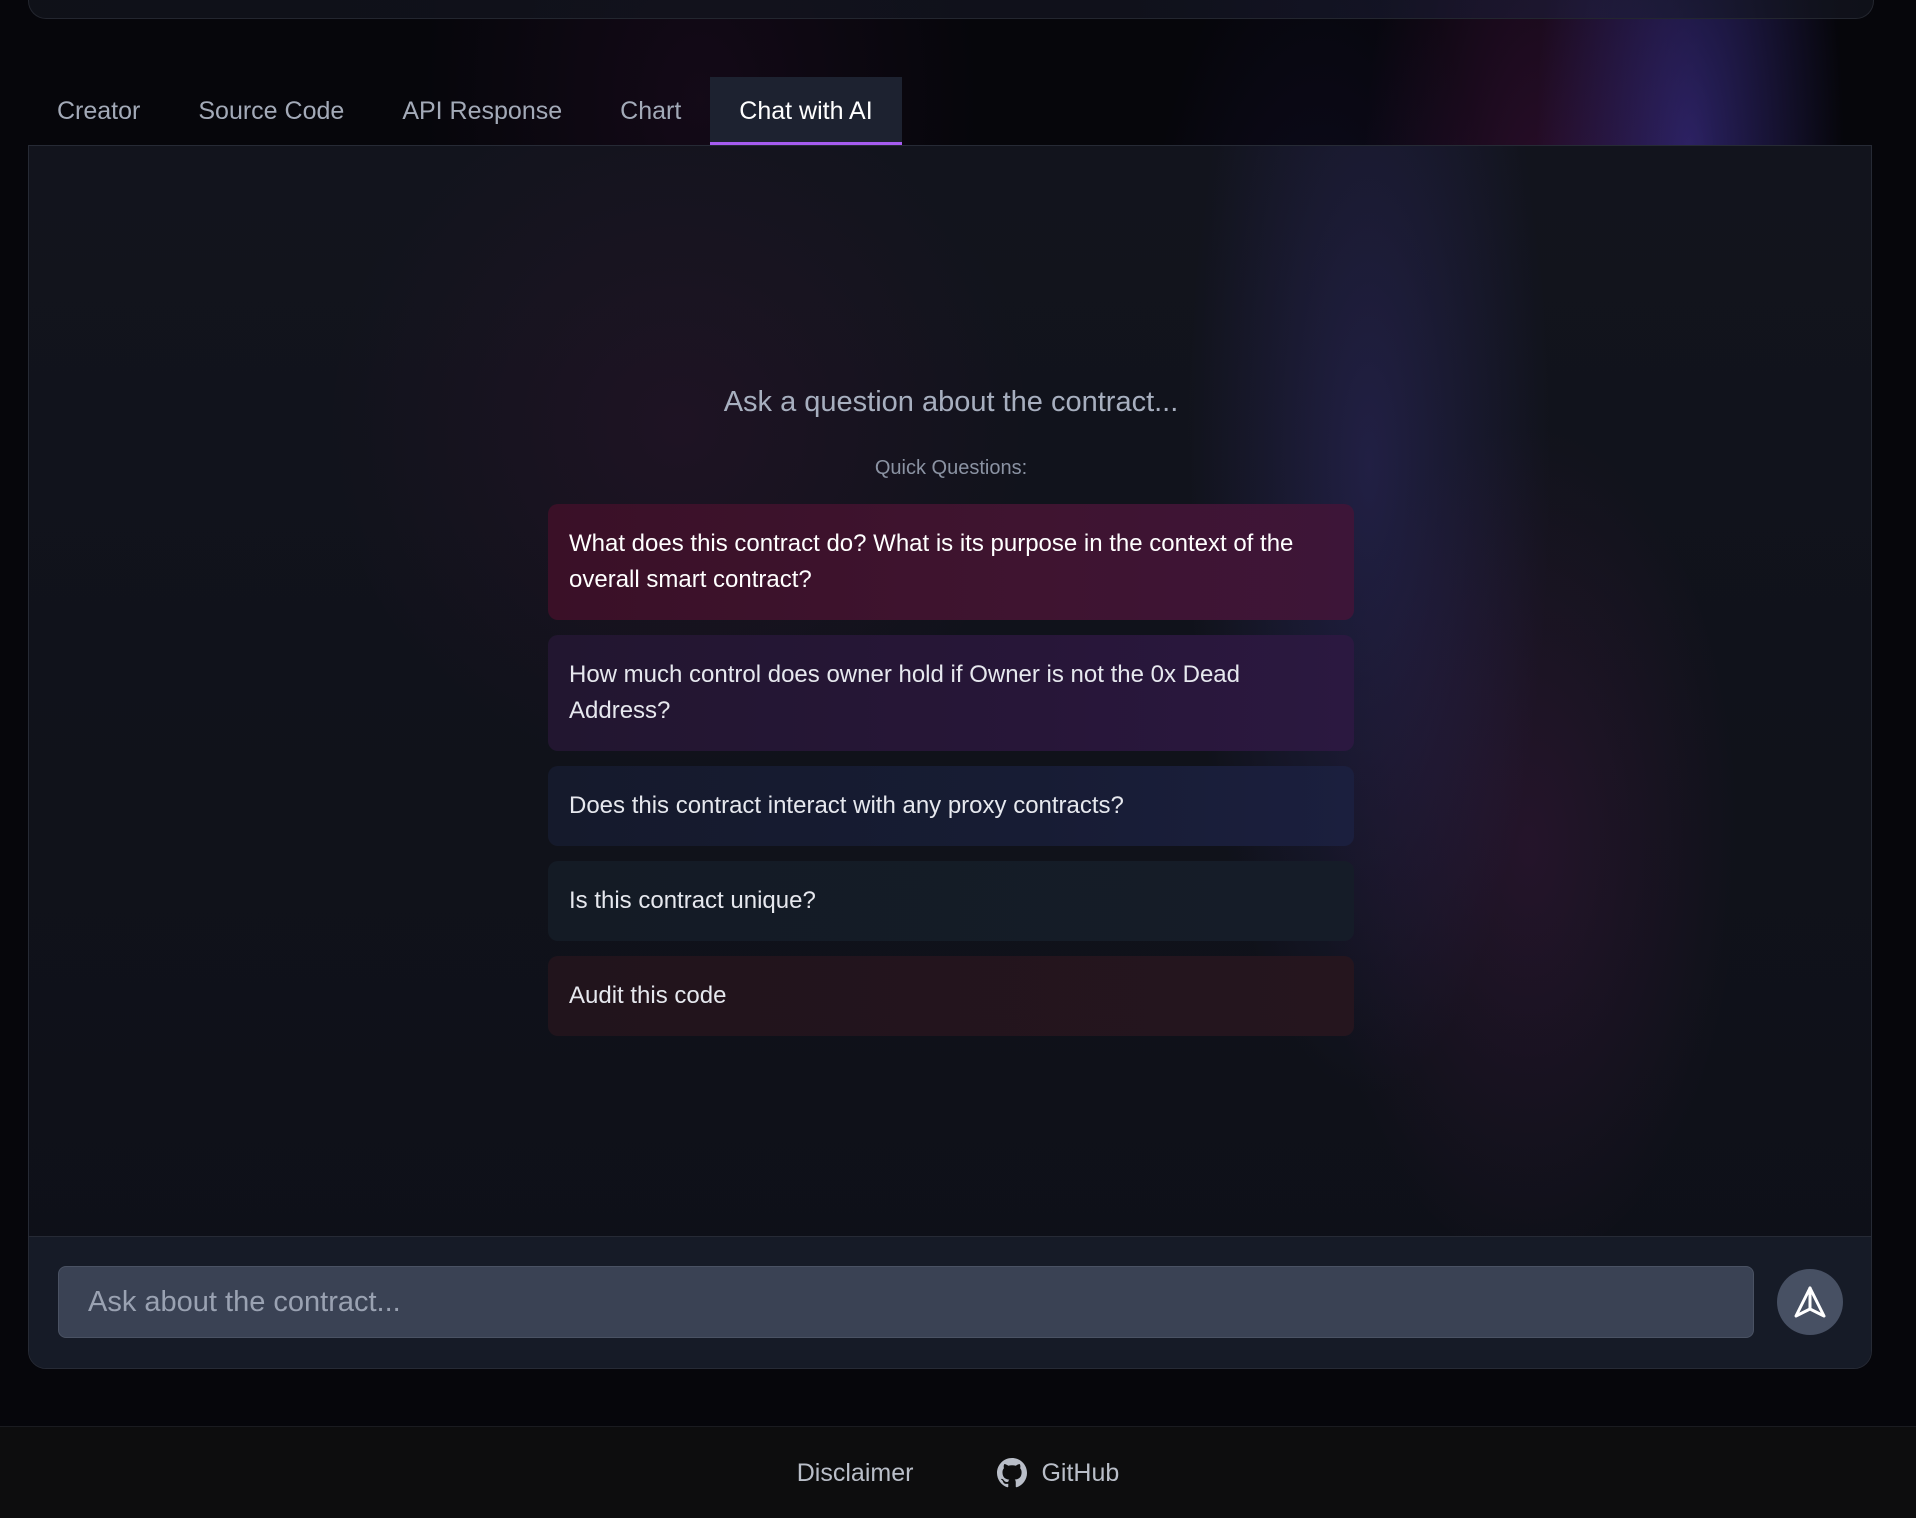  I want to click on send-button, so click(1810, 1302).